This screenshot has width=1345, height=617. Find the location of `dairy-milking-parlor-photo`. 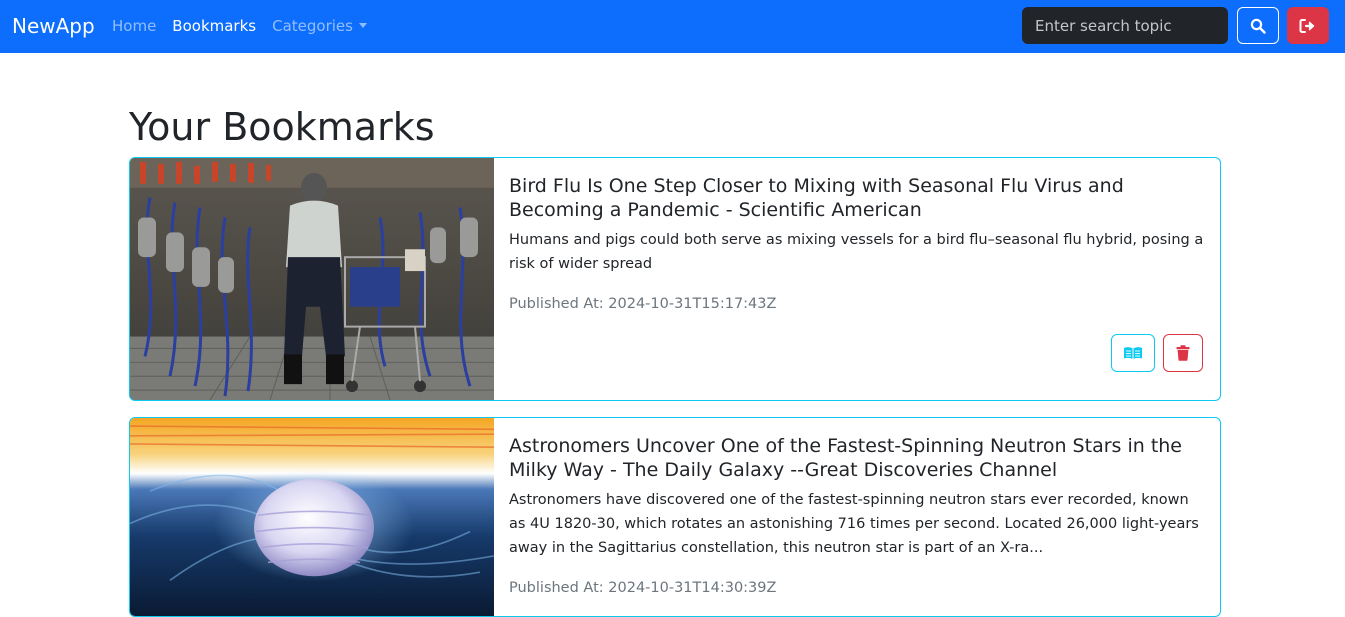

dairy-milking-parlor-photo is located at coordinates (312, 279).